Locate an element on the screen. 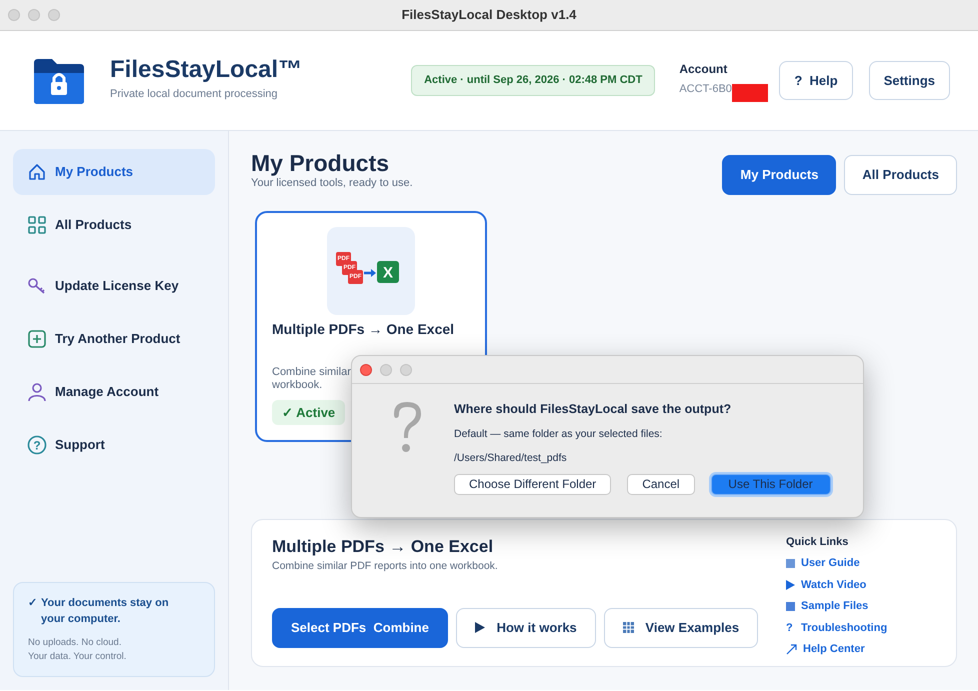 The image size is (978, 691). home-icon is located at coordinates (37, 172).